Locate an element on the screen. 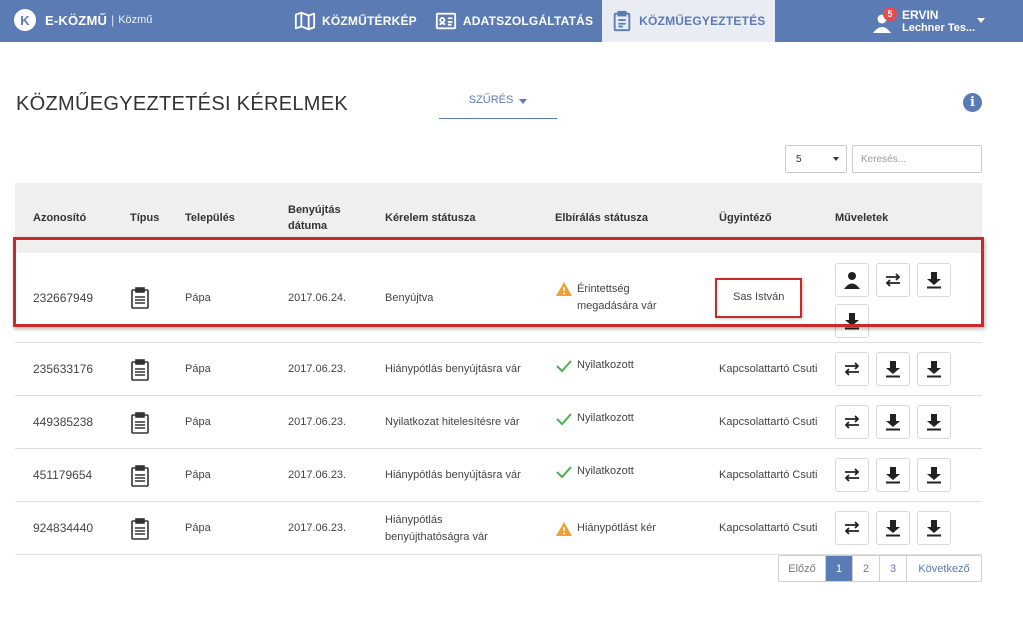 The image size is (1023, 641). pagination-prev: Előző is located at coordinates (802, 568).